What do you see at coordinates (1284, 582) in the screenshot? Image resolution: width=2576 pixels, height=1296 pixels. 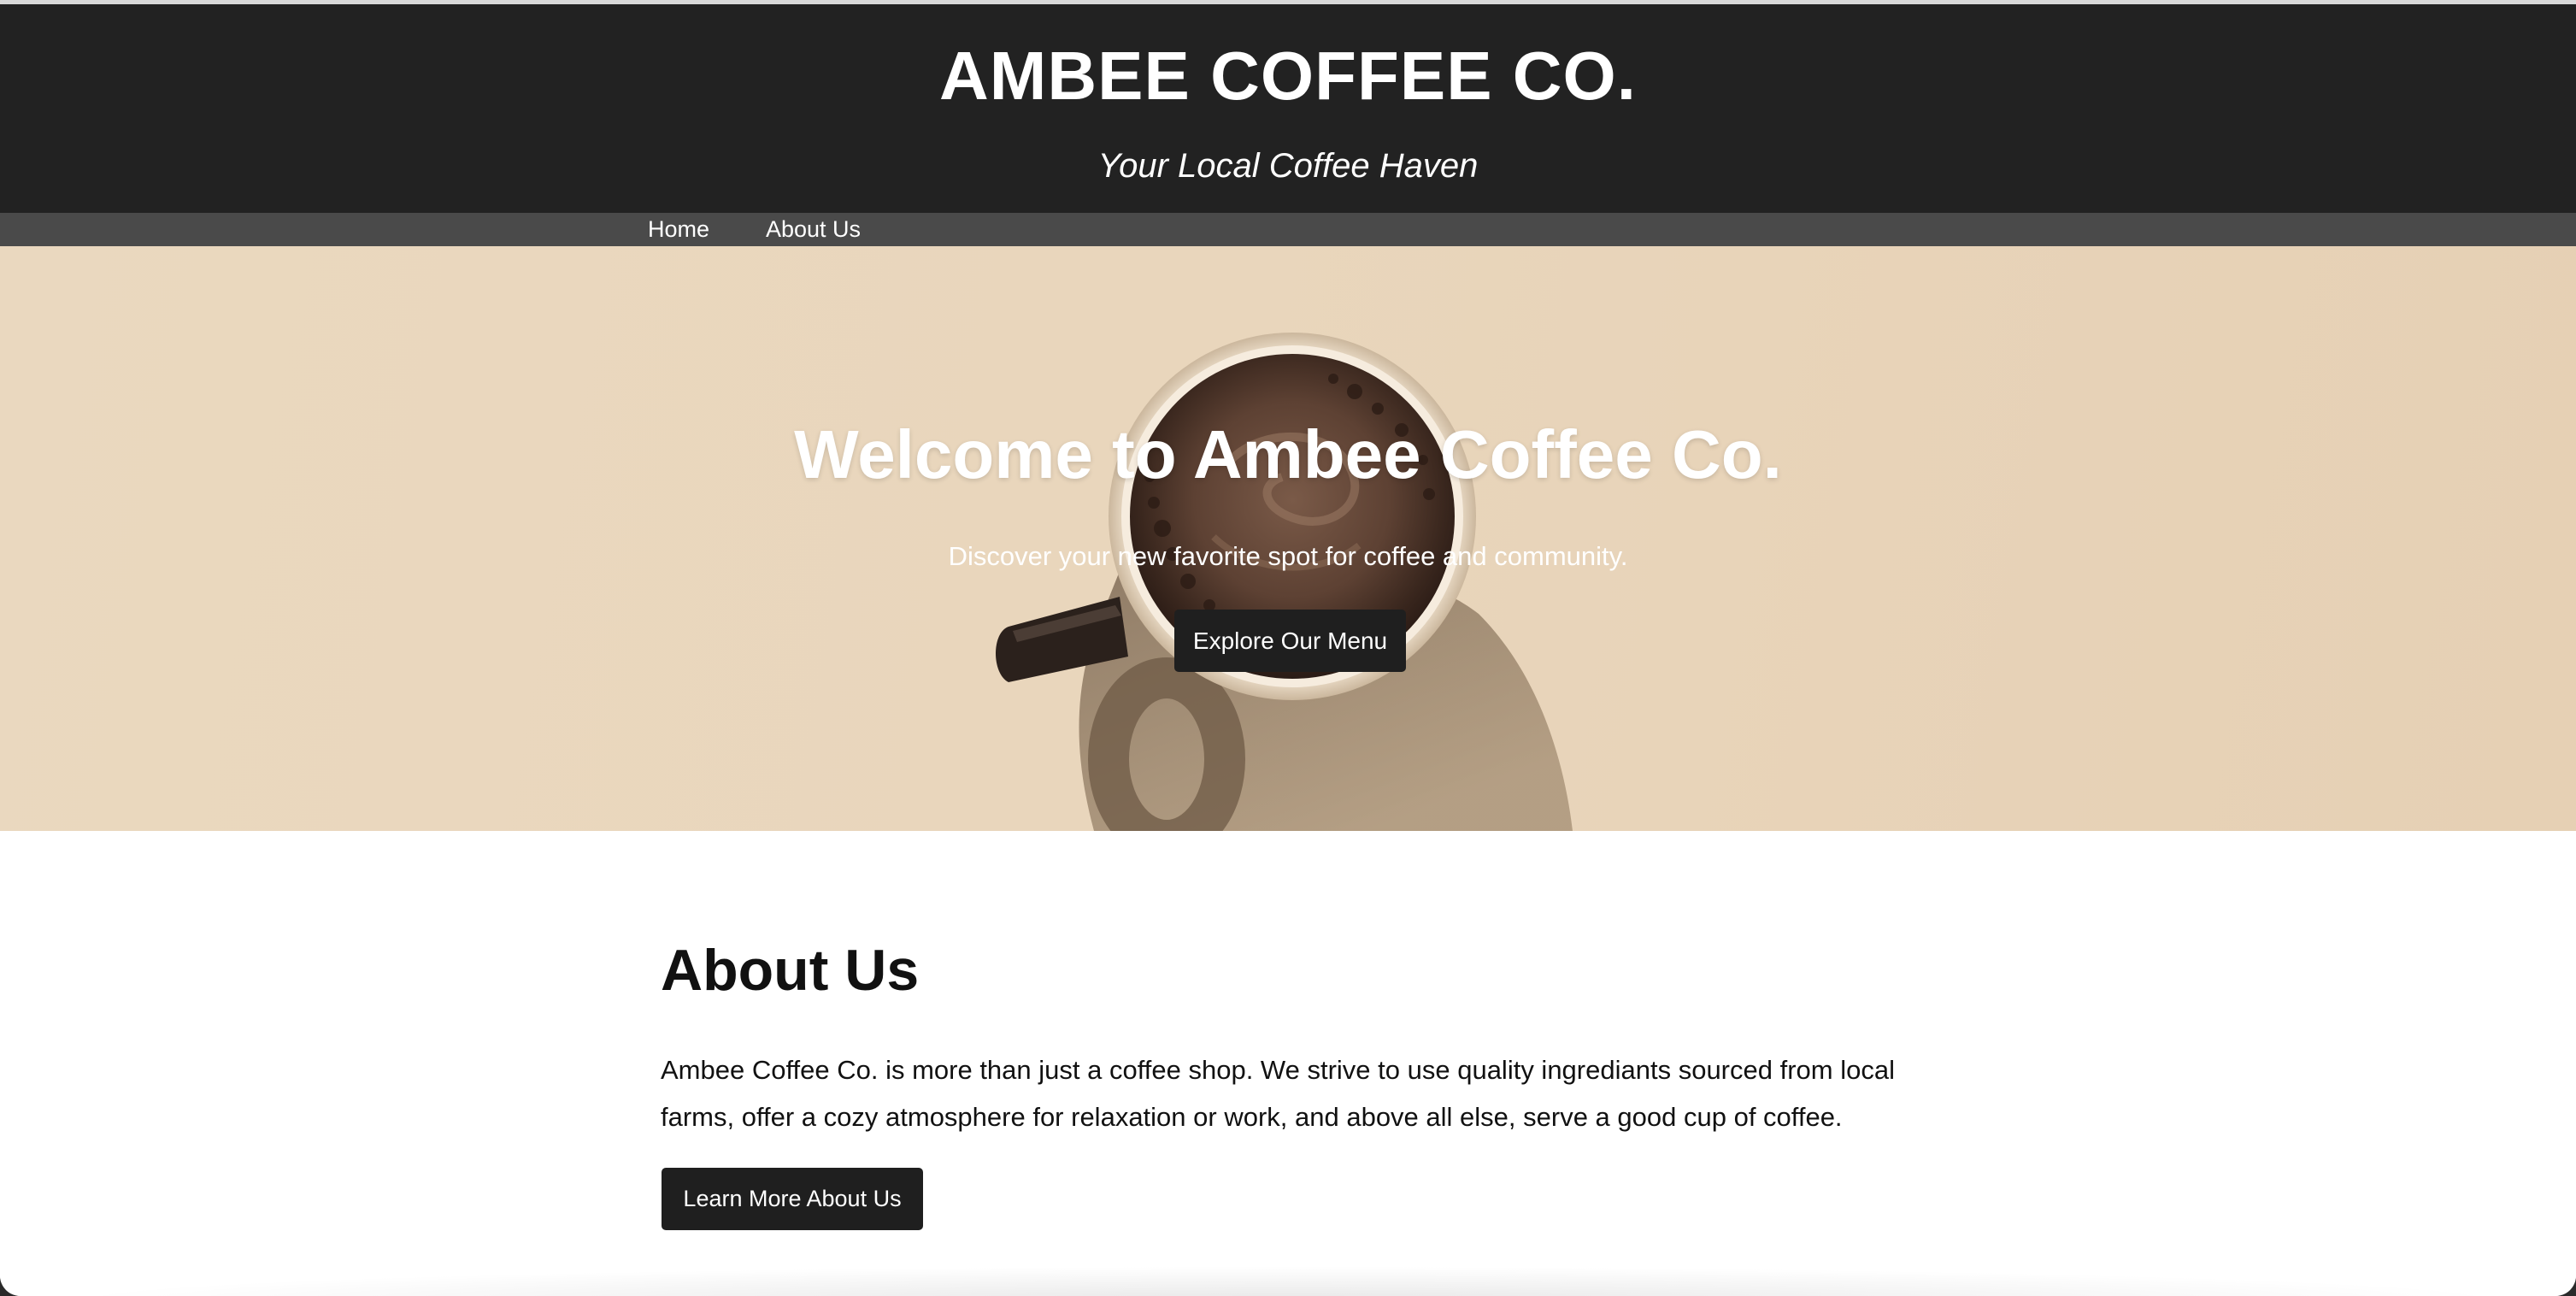 I see `coffee-cup-image` at bounding box center [1284, 582].